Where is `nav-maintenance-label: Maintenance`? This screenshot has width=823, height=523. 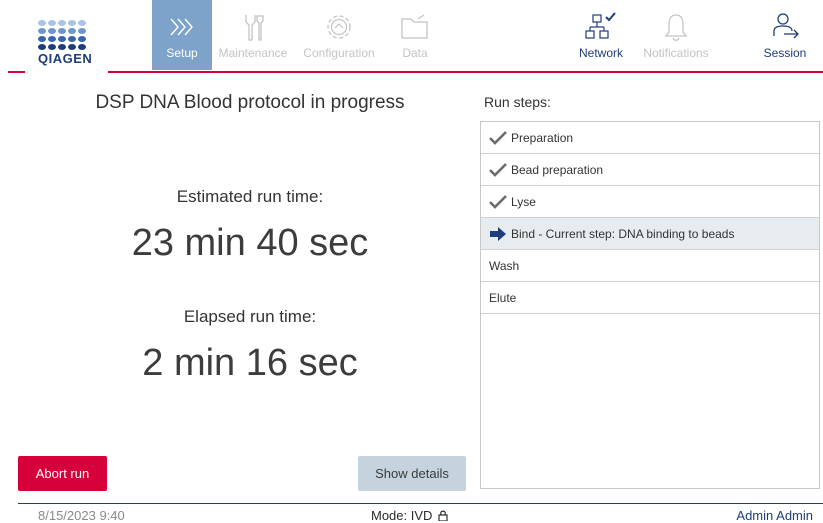
nav-maintenance-label: Maintenance is located at coordinates (253, 53).